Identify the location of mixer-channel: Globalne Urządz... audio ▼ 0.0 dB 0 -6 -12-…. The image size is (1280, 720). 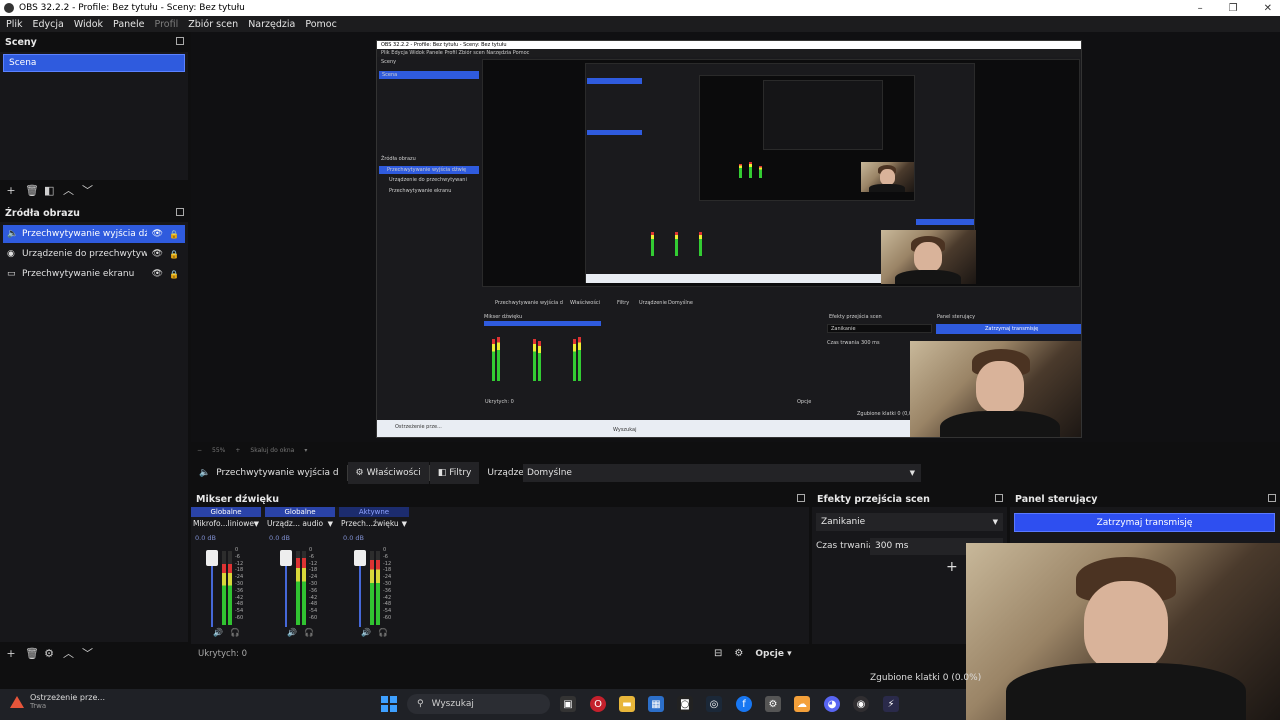
(300, 575).